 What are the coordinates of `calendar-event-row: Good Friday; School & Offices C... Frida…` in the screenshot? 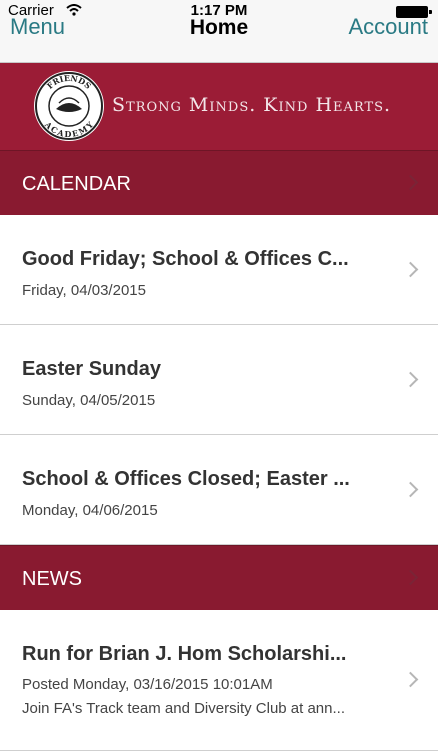 It's located at (219, 270).